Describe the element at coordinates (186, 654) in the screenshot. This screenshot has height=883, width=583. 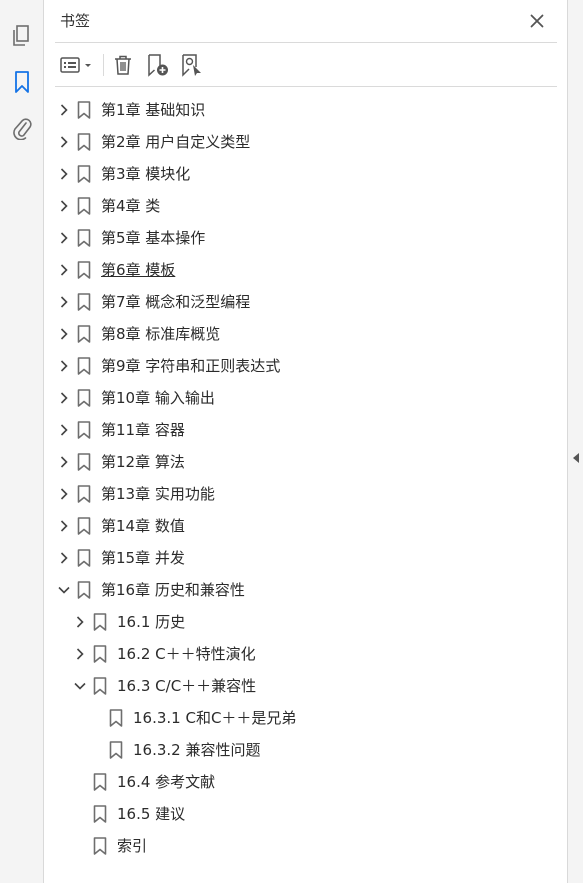
I see `bookmark-label: 16.2 C＋＋特性演化` at that location.